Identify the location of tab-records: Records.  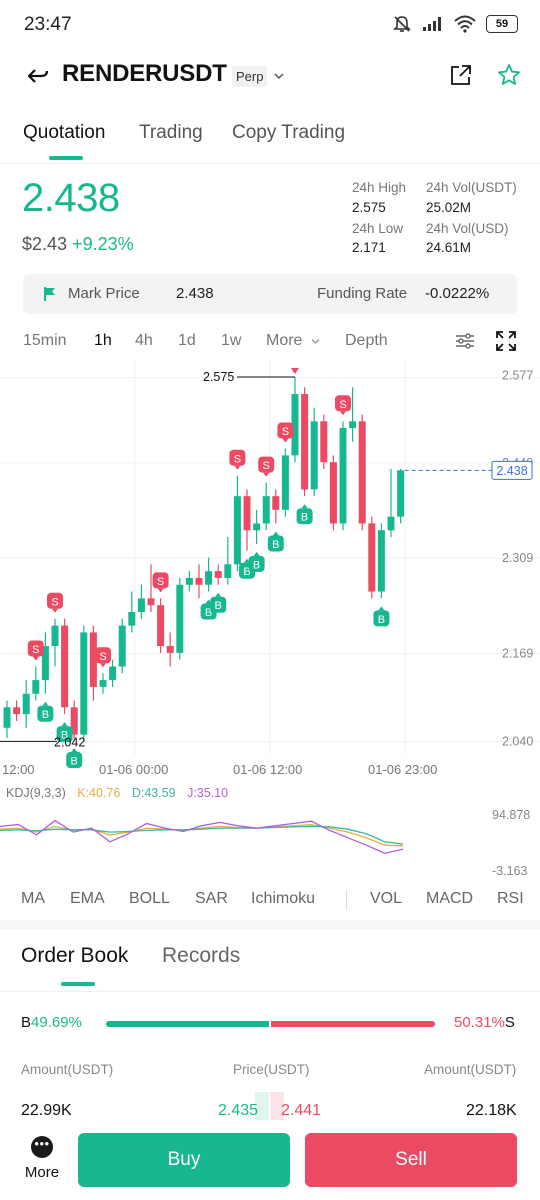
(201, 956).